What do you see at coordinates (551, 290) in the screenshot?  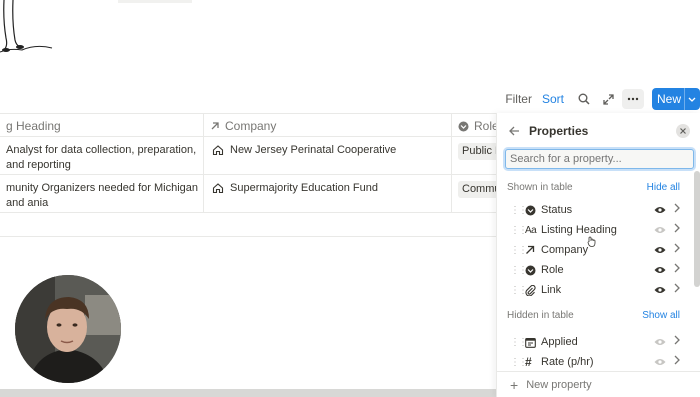 I see `property-name: Link` at bounding box center [551, 290].